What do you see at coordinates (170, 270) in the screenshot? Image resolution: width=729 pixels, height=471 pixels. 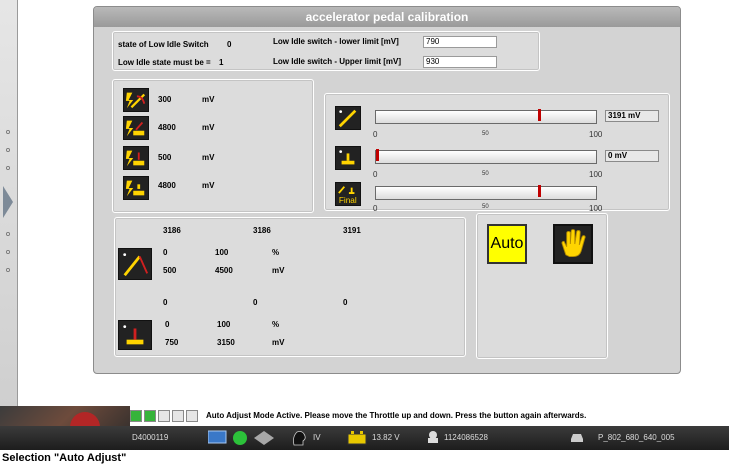 I see `pedal-voltage-min: 500` at bounding box center [170, 270].